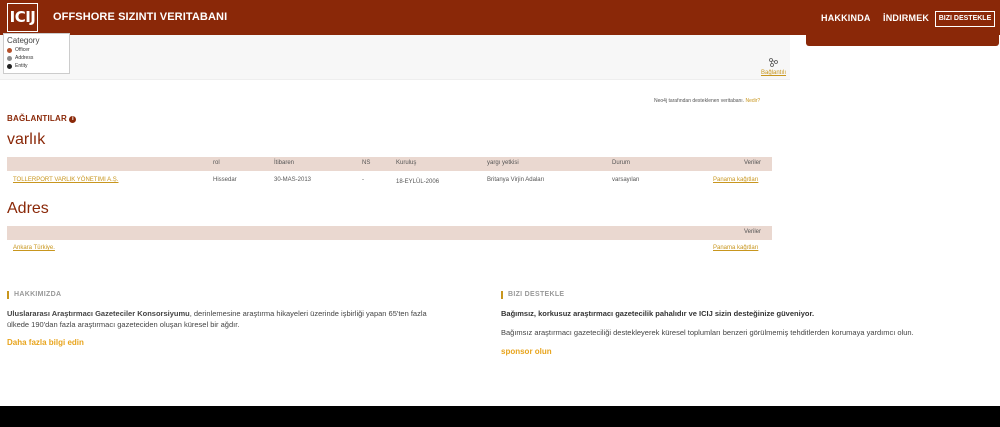  Describe the element at coordinates (26, 139) in the screenshot. I see `entity-section-title: varlık` at that location.